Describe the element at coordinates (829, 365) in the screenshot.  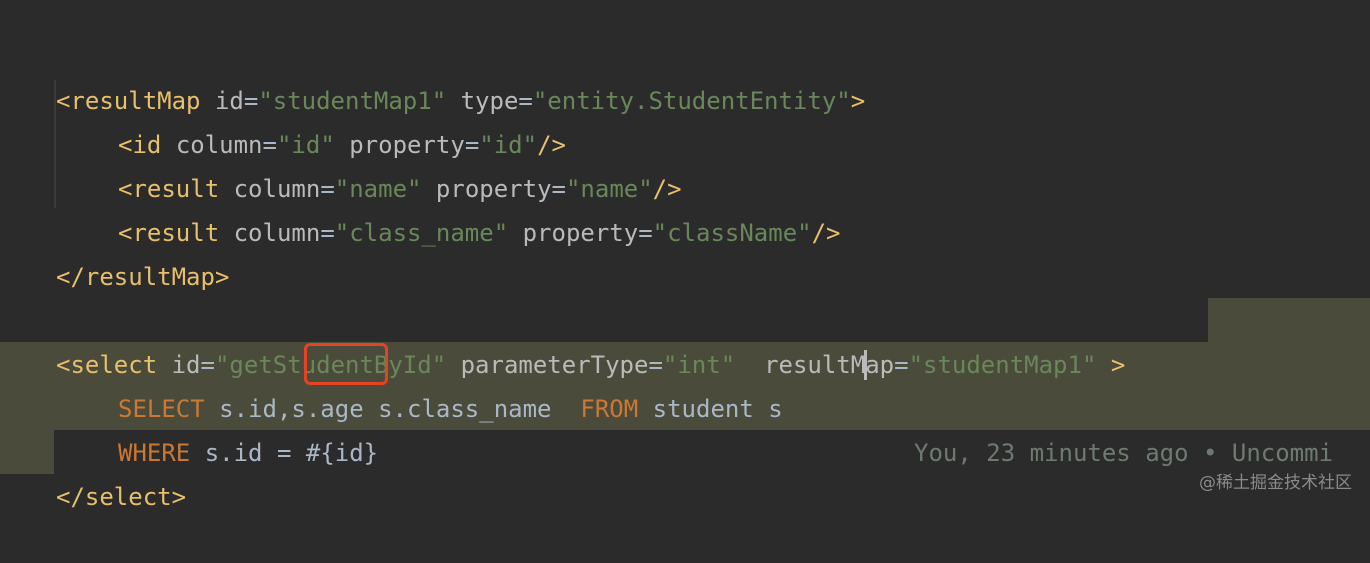
I see `xml-attr: resultMap` at that location.